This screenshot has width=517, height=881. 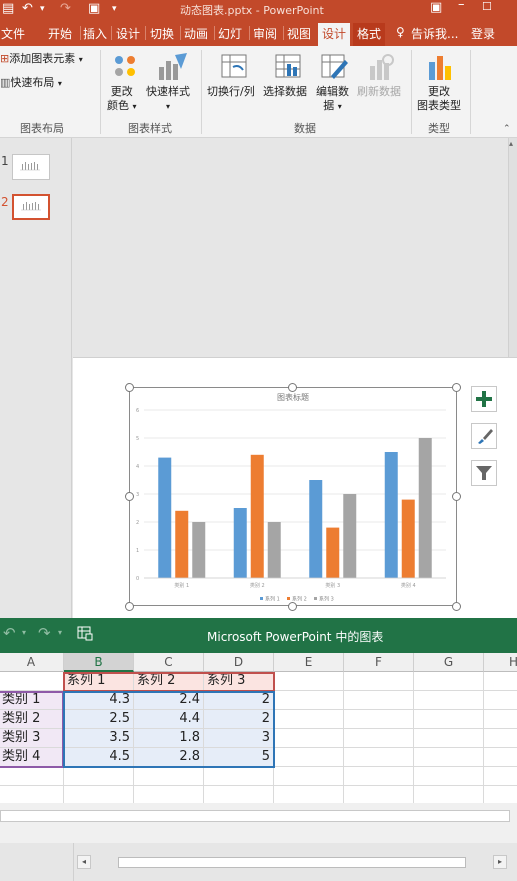 I want to click on collapse-ribbon-icon: ⌃, so click(x=507, y=129).